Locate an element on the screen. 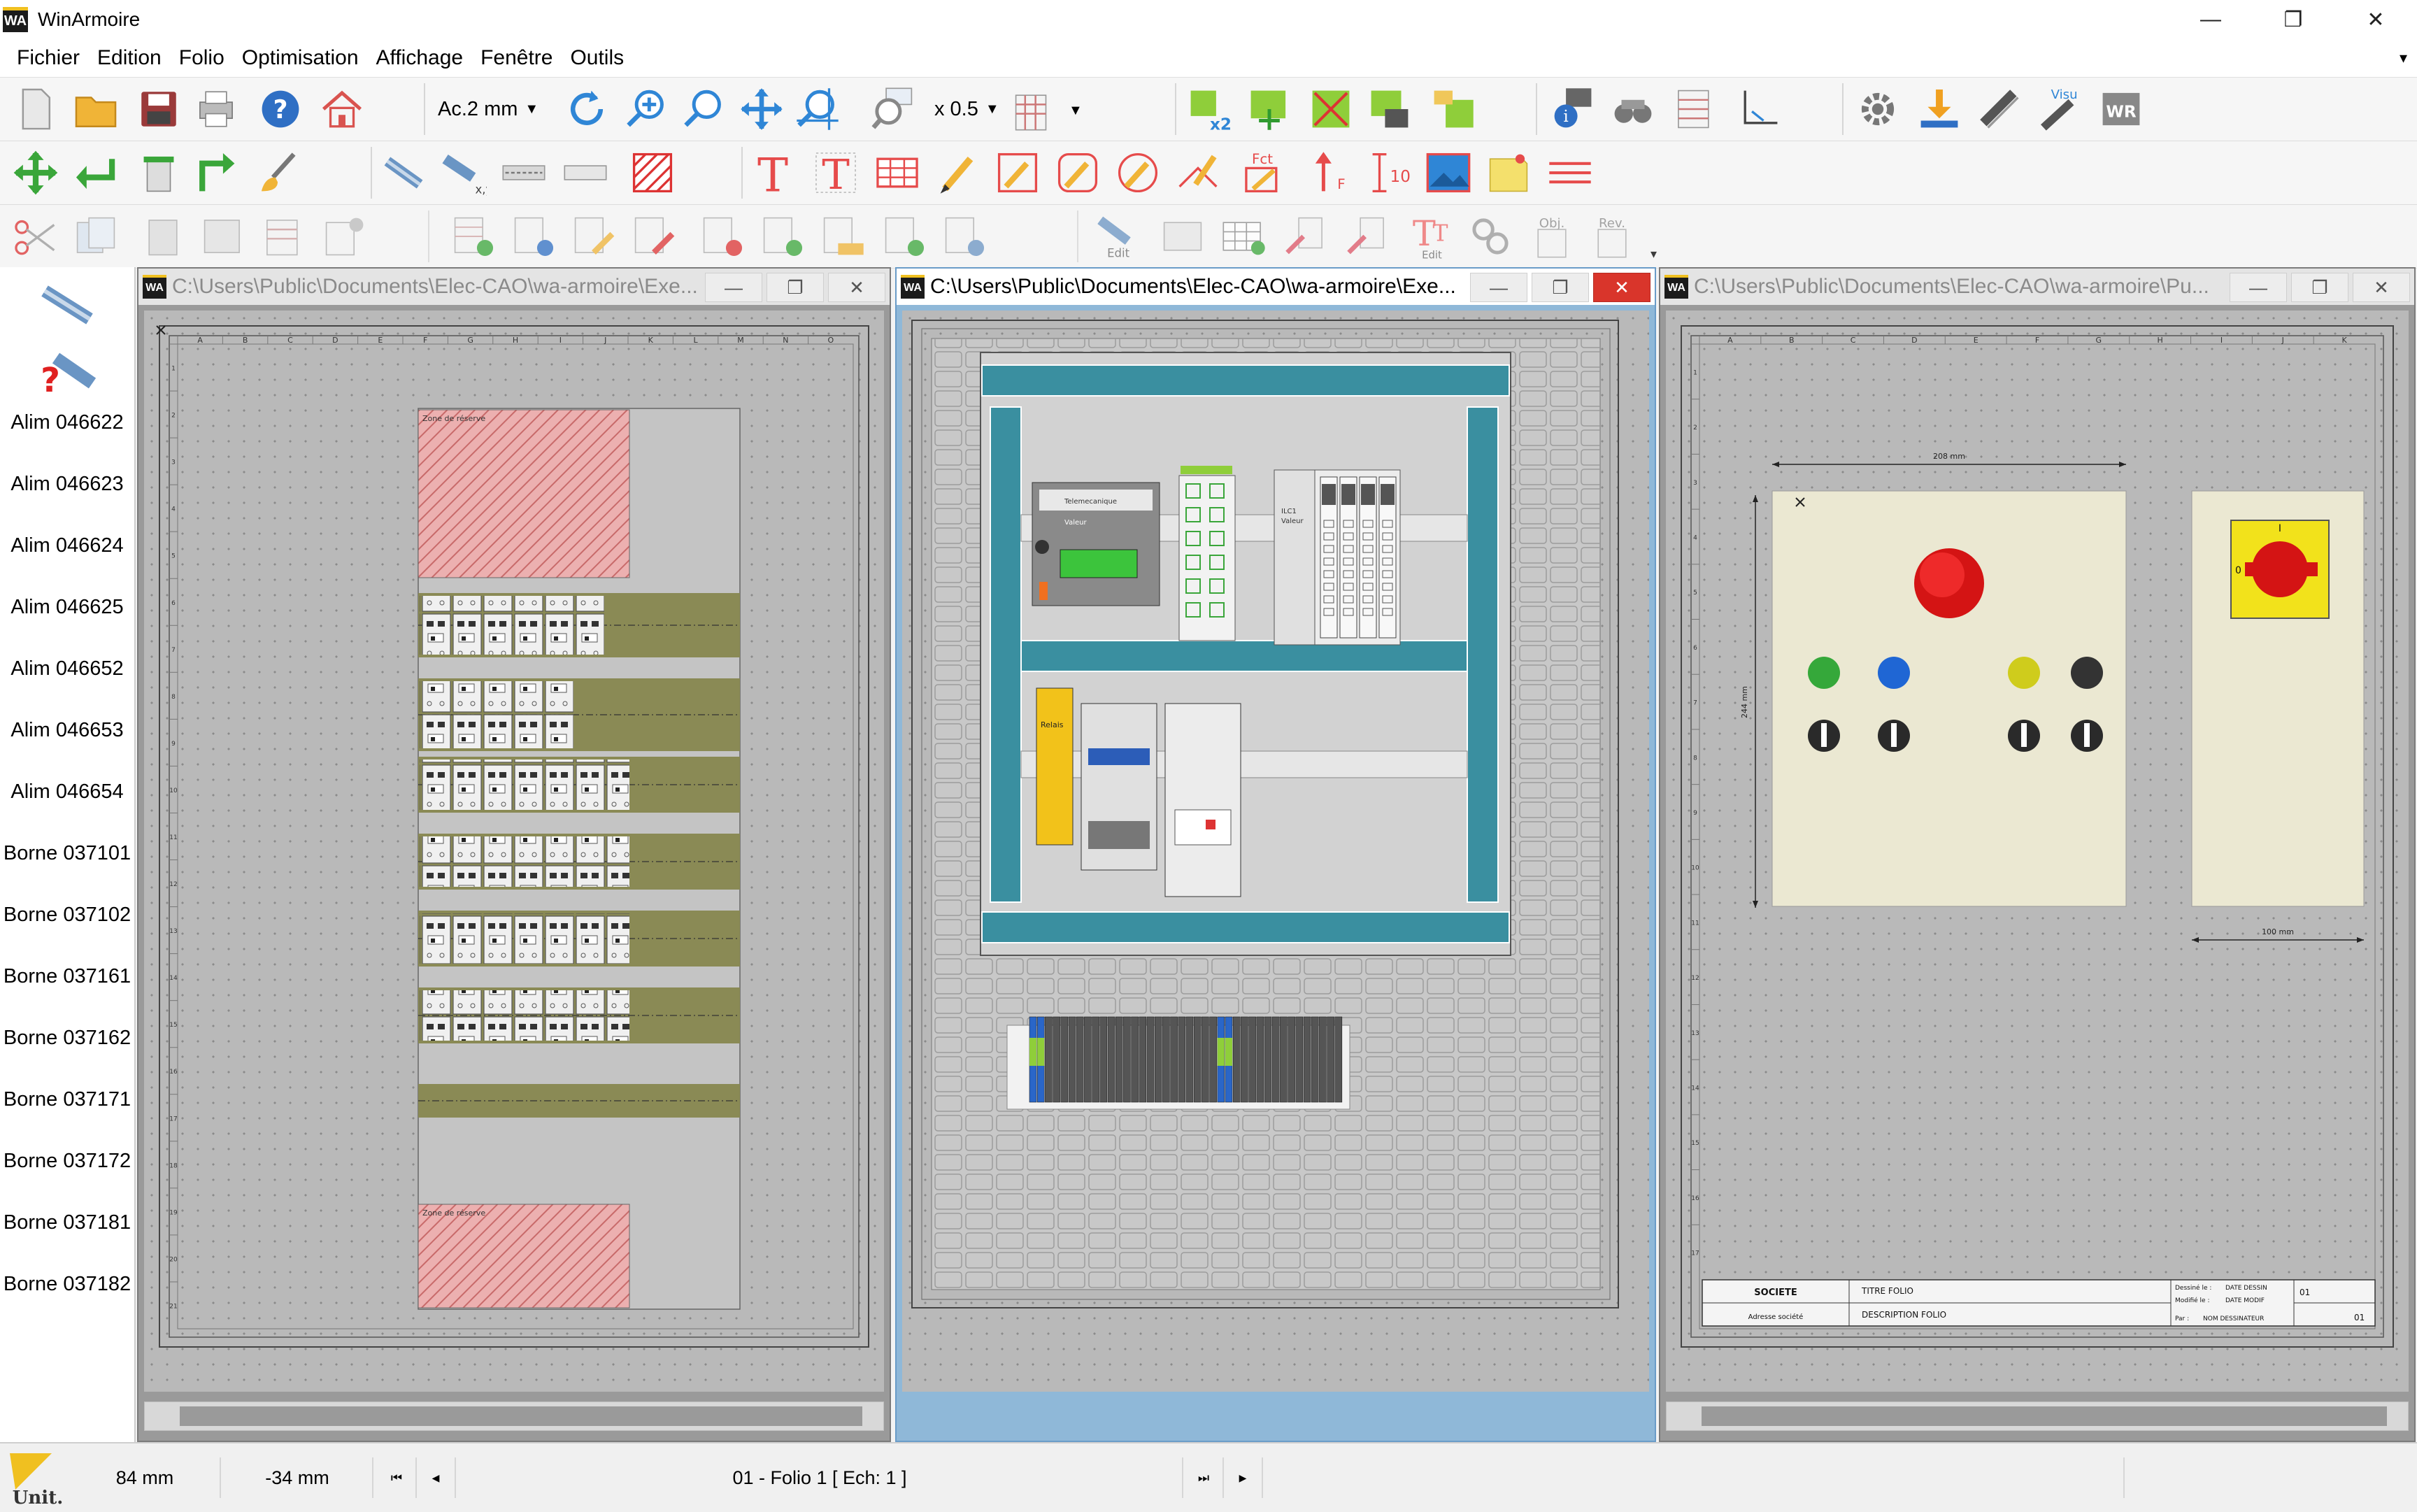 The image size is (2417, 1512). component-list-item: Borne 037181 is located at coordinates (67, 1222).